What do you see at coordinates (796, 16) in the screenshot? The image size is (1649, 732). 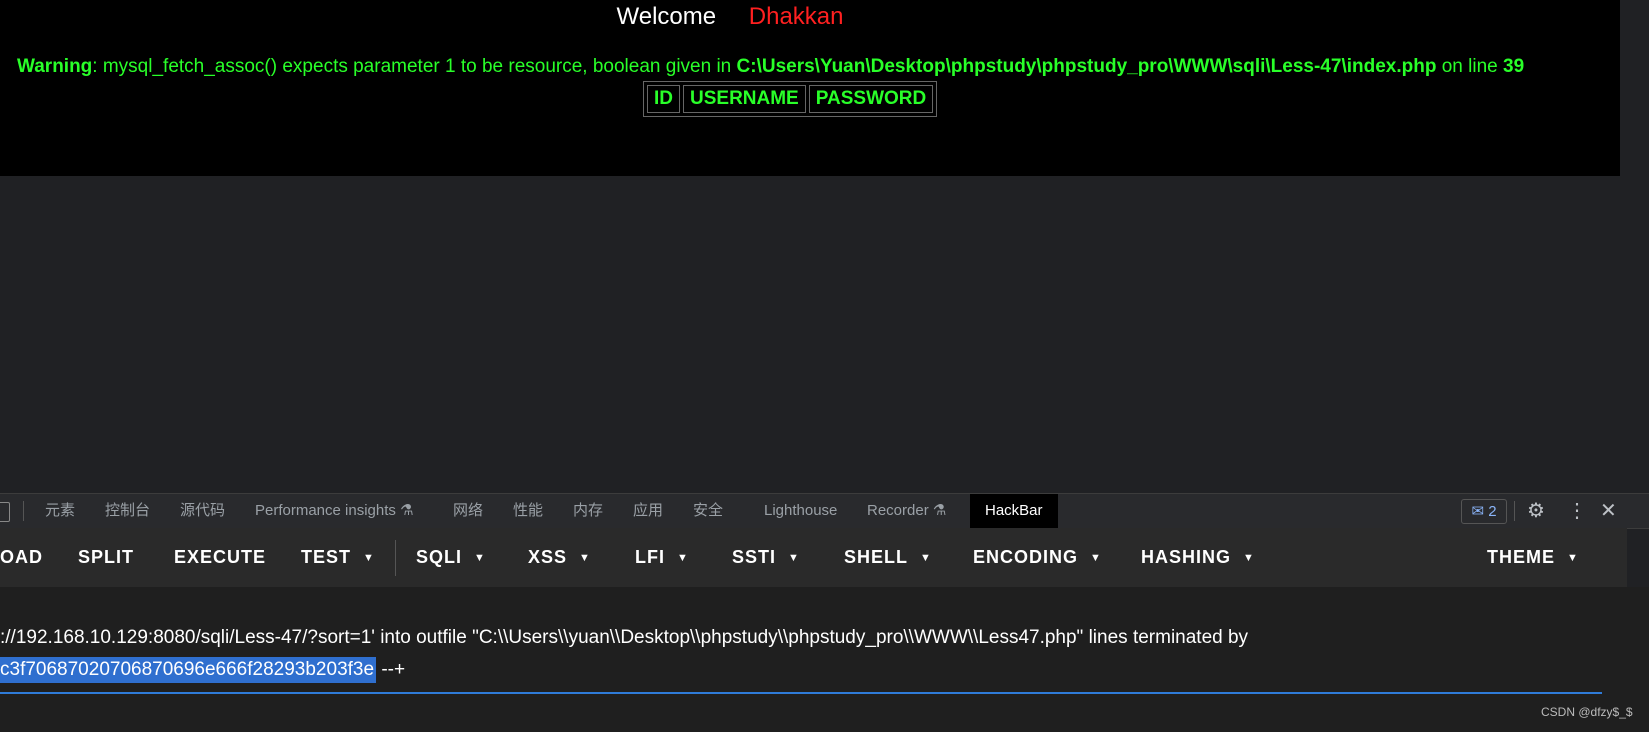 I see `welcome-name: Dhakkan` at bounding box center [796, 16].